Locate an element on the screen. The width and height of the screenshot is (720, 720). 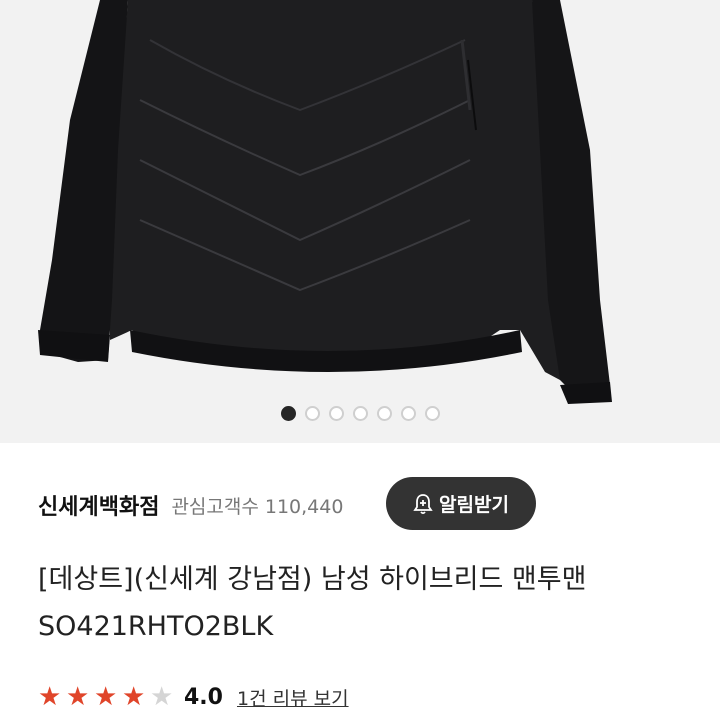
alarm-button-label: 알림받기 is located at coordinates (474, 505).